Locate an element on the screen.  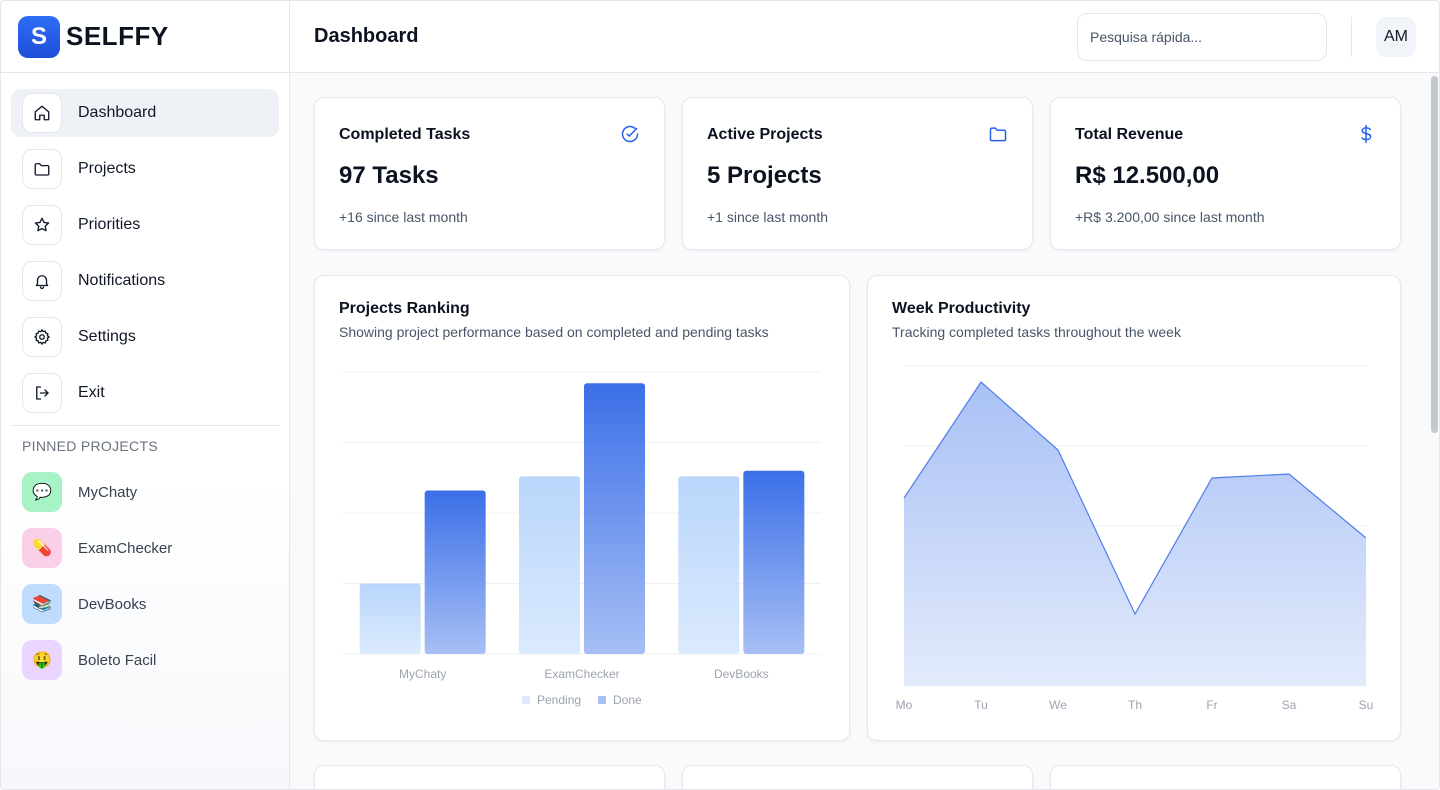
pinned-projects-title: PINNED PROJECTS is located at coordinates (90, 446).